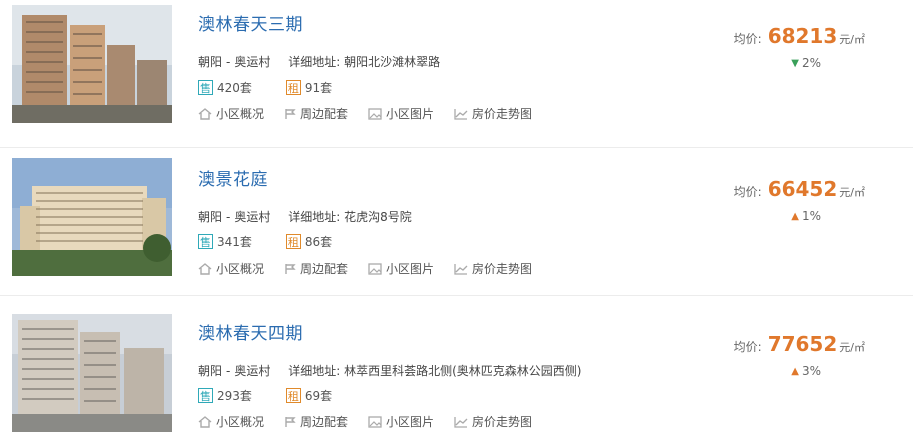  What do you see at coordinates (250, 22) in the screenshot?
I see `community-name-link: 澳林春天三期` at bounding box center [250, 22].